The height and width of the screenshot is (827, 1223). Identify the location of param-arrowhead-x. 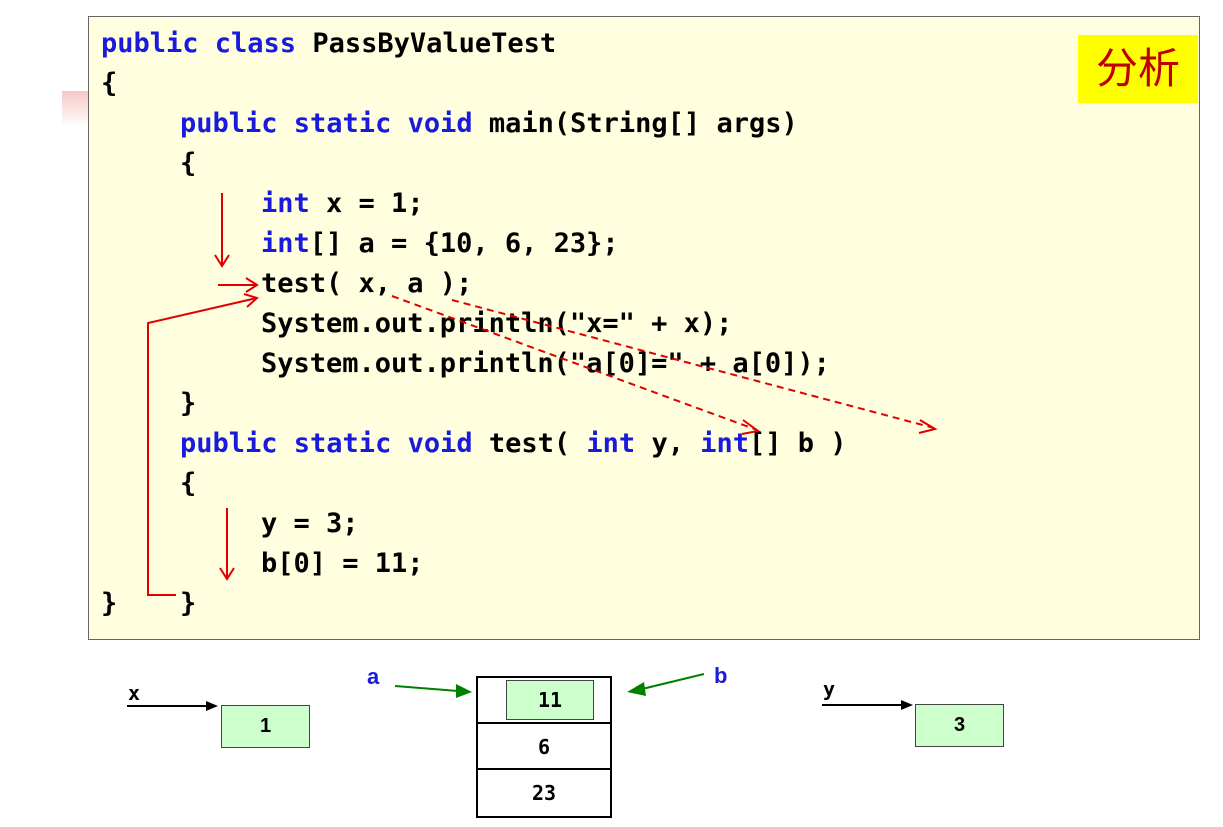
(751, 427).